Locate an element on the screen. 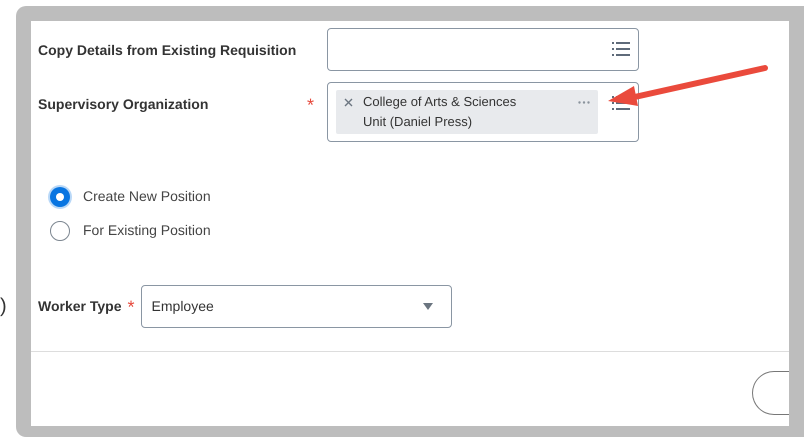  button is located at coordinates (770, 393).